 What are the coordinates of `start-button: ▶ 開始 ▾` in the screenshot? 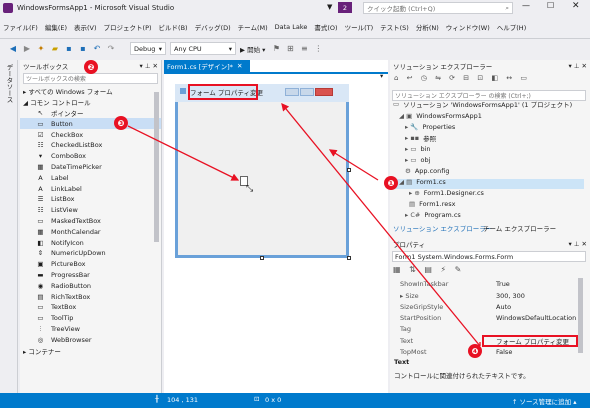 It's located at (252, 49).